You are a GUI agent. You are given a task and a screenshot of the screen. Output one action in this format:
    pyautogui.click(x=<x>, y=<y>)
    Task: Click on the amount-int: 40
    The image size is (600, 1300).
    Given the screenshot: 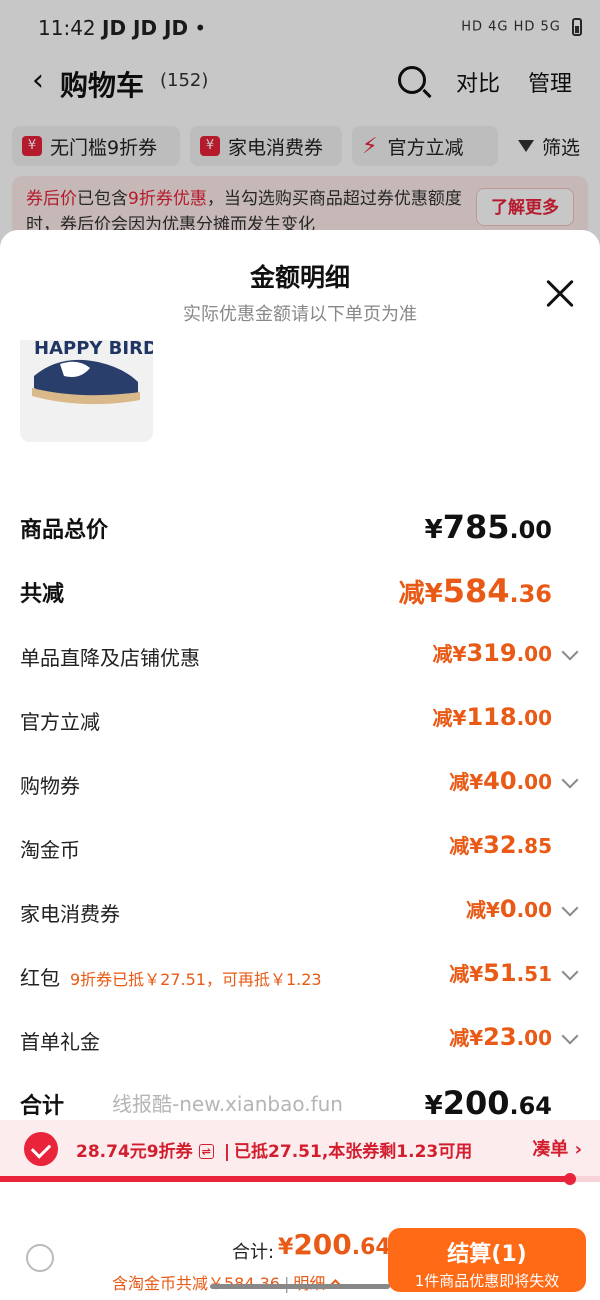 What is the action you would take?
    pyautogui.click(x=500, y=781)
    